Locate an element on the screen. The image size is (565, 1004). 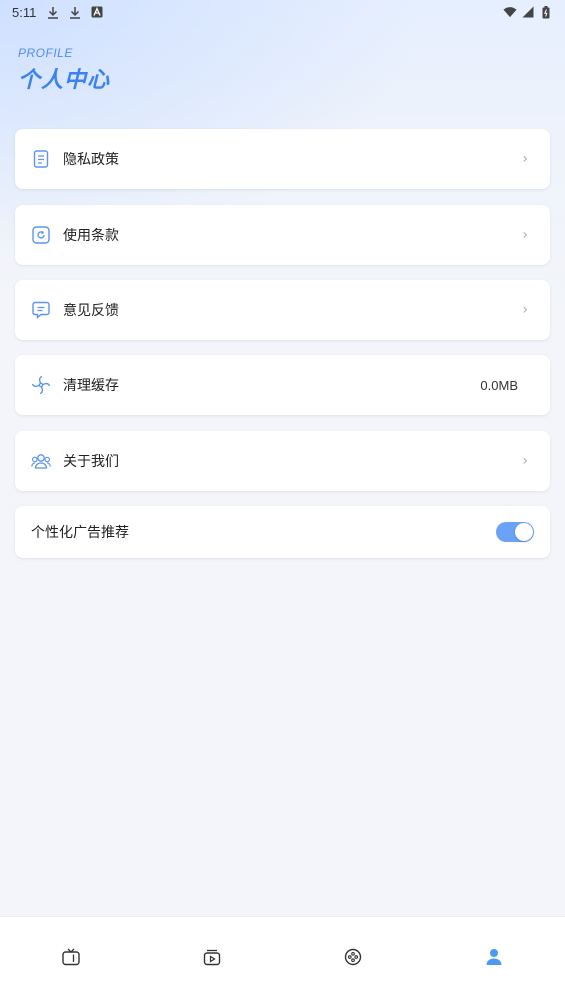
menu-item-label: 清理缓存 is located at coordinates (91, 386).